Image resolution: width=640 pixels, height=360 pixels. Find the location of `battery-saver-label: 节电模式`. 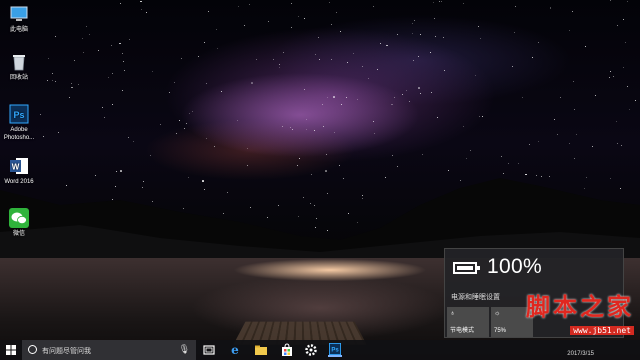

battery-saver-label: 节电模式 is located at coordinates (462, 331).